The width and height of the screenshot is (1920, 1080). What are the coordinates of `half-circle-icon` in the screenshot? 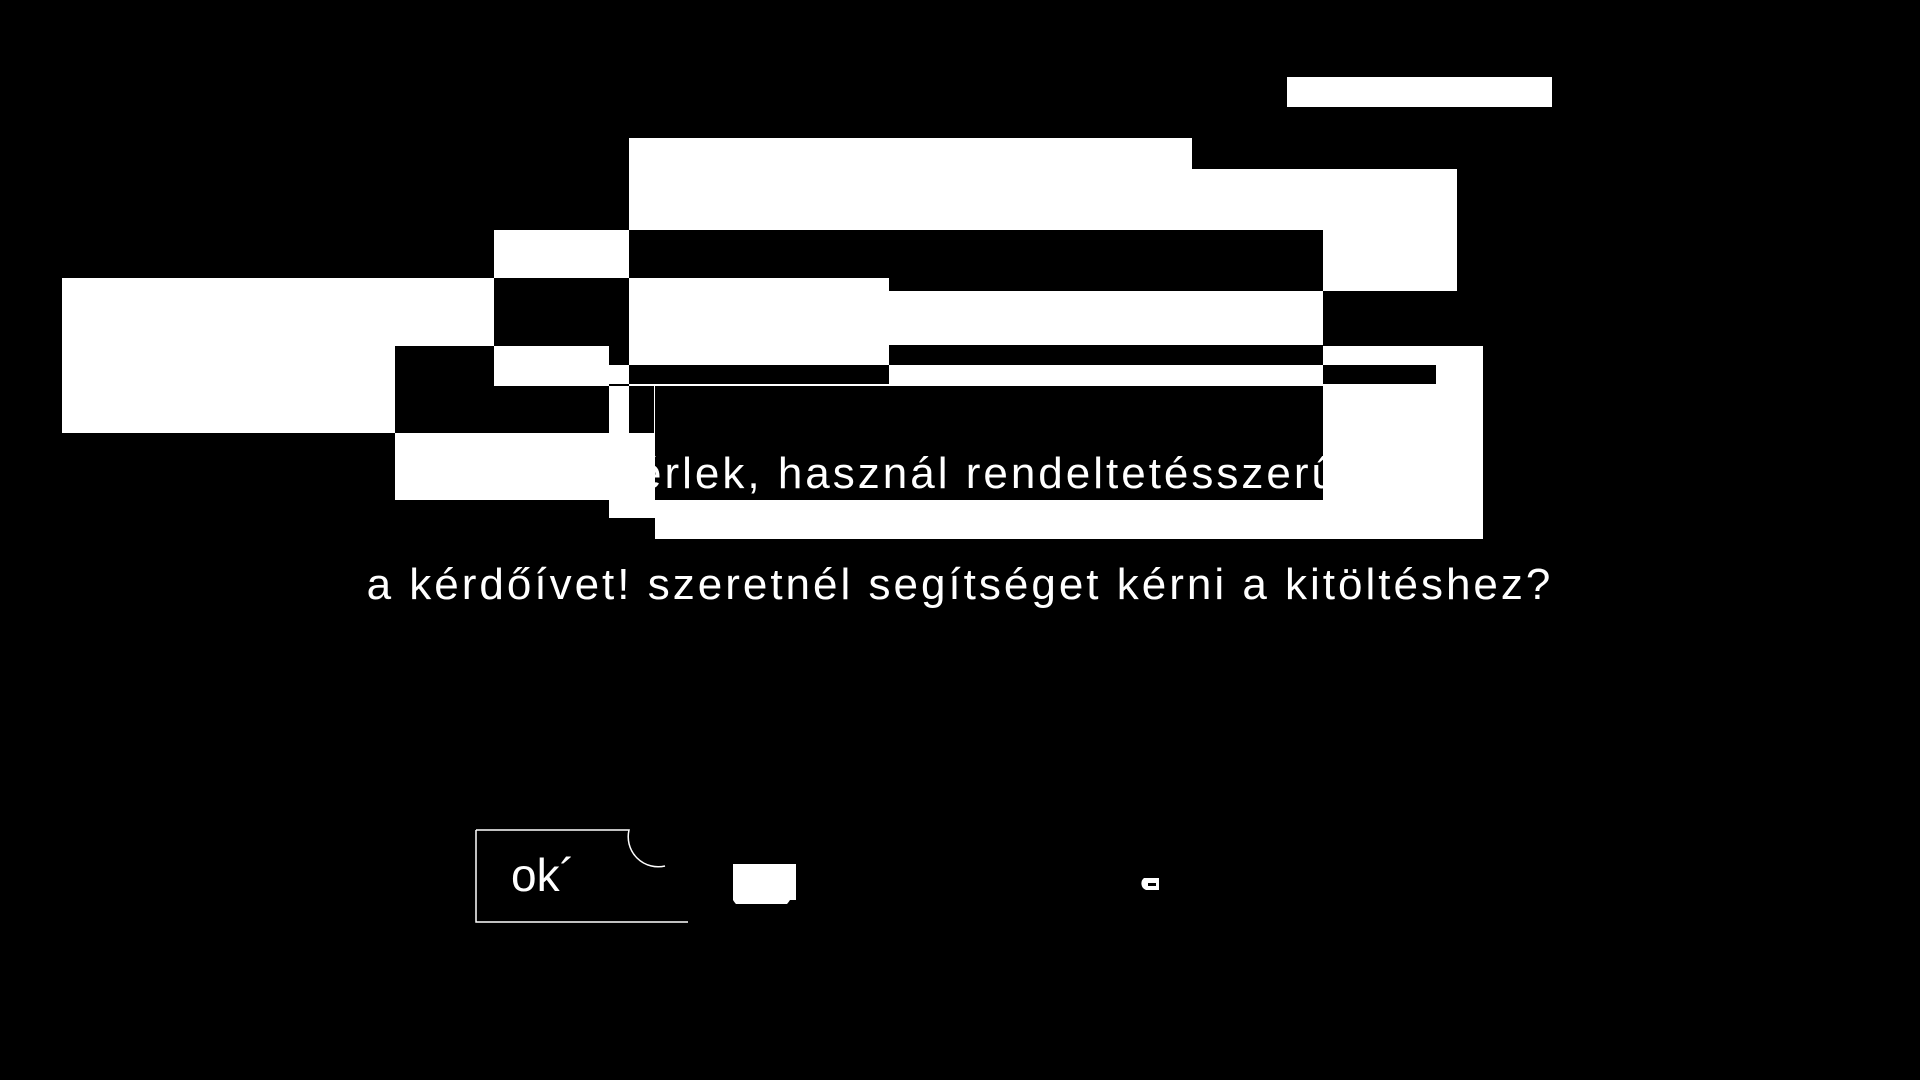 It's located at (764, 884).